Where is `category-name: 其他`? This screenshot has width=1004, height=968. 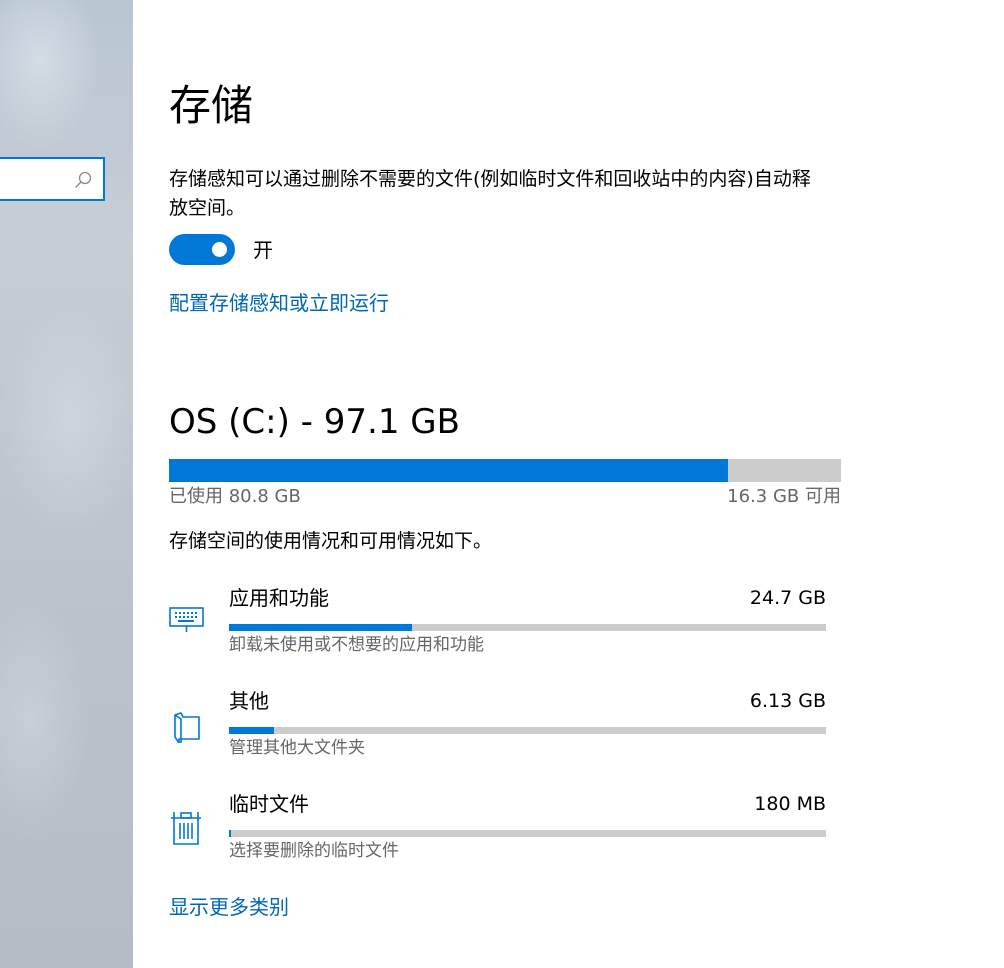 category-name: 其他 is located at coordinates (249, 701).